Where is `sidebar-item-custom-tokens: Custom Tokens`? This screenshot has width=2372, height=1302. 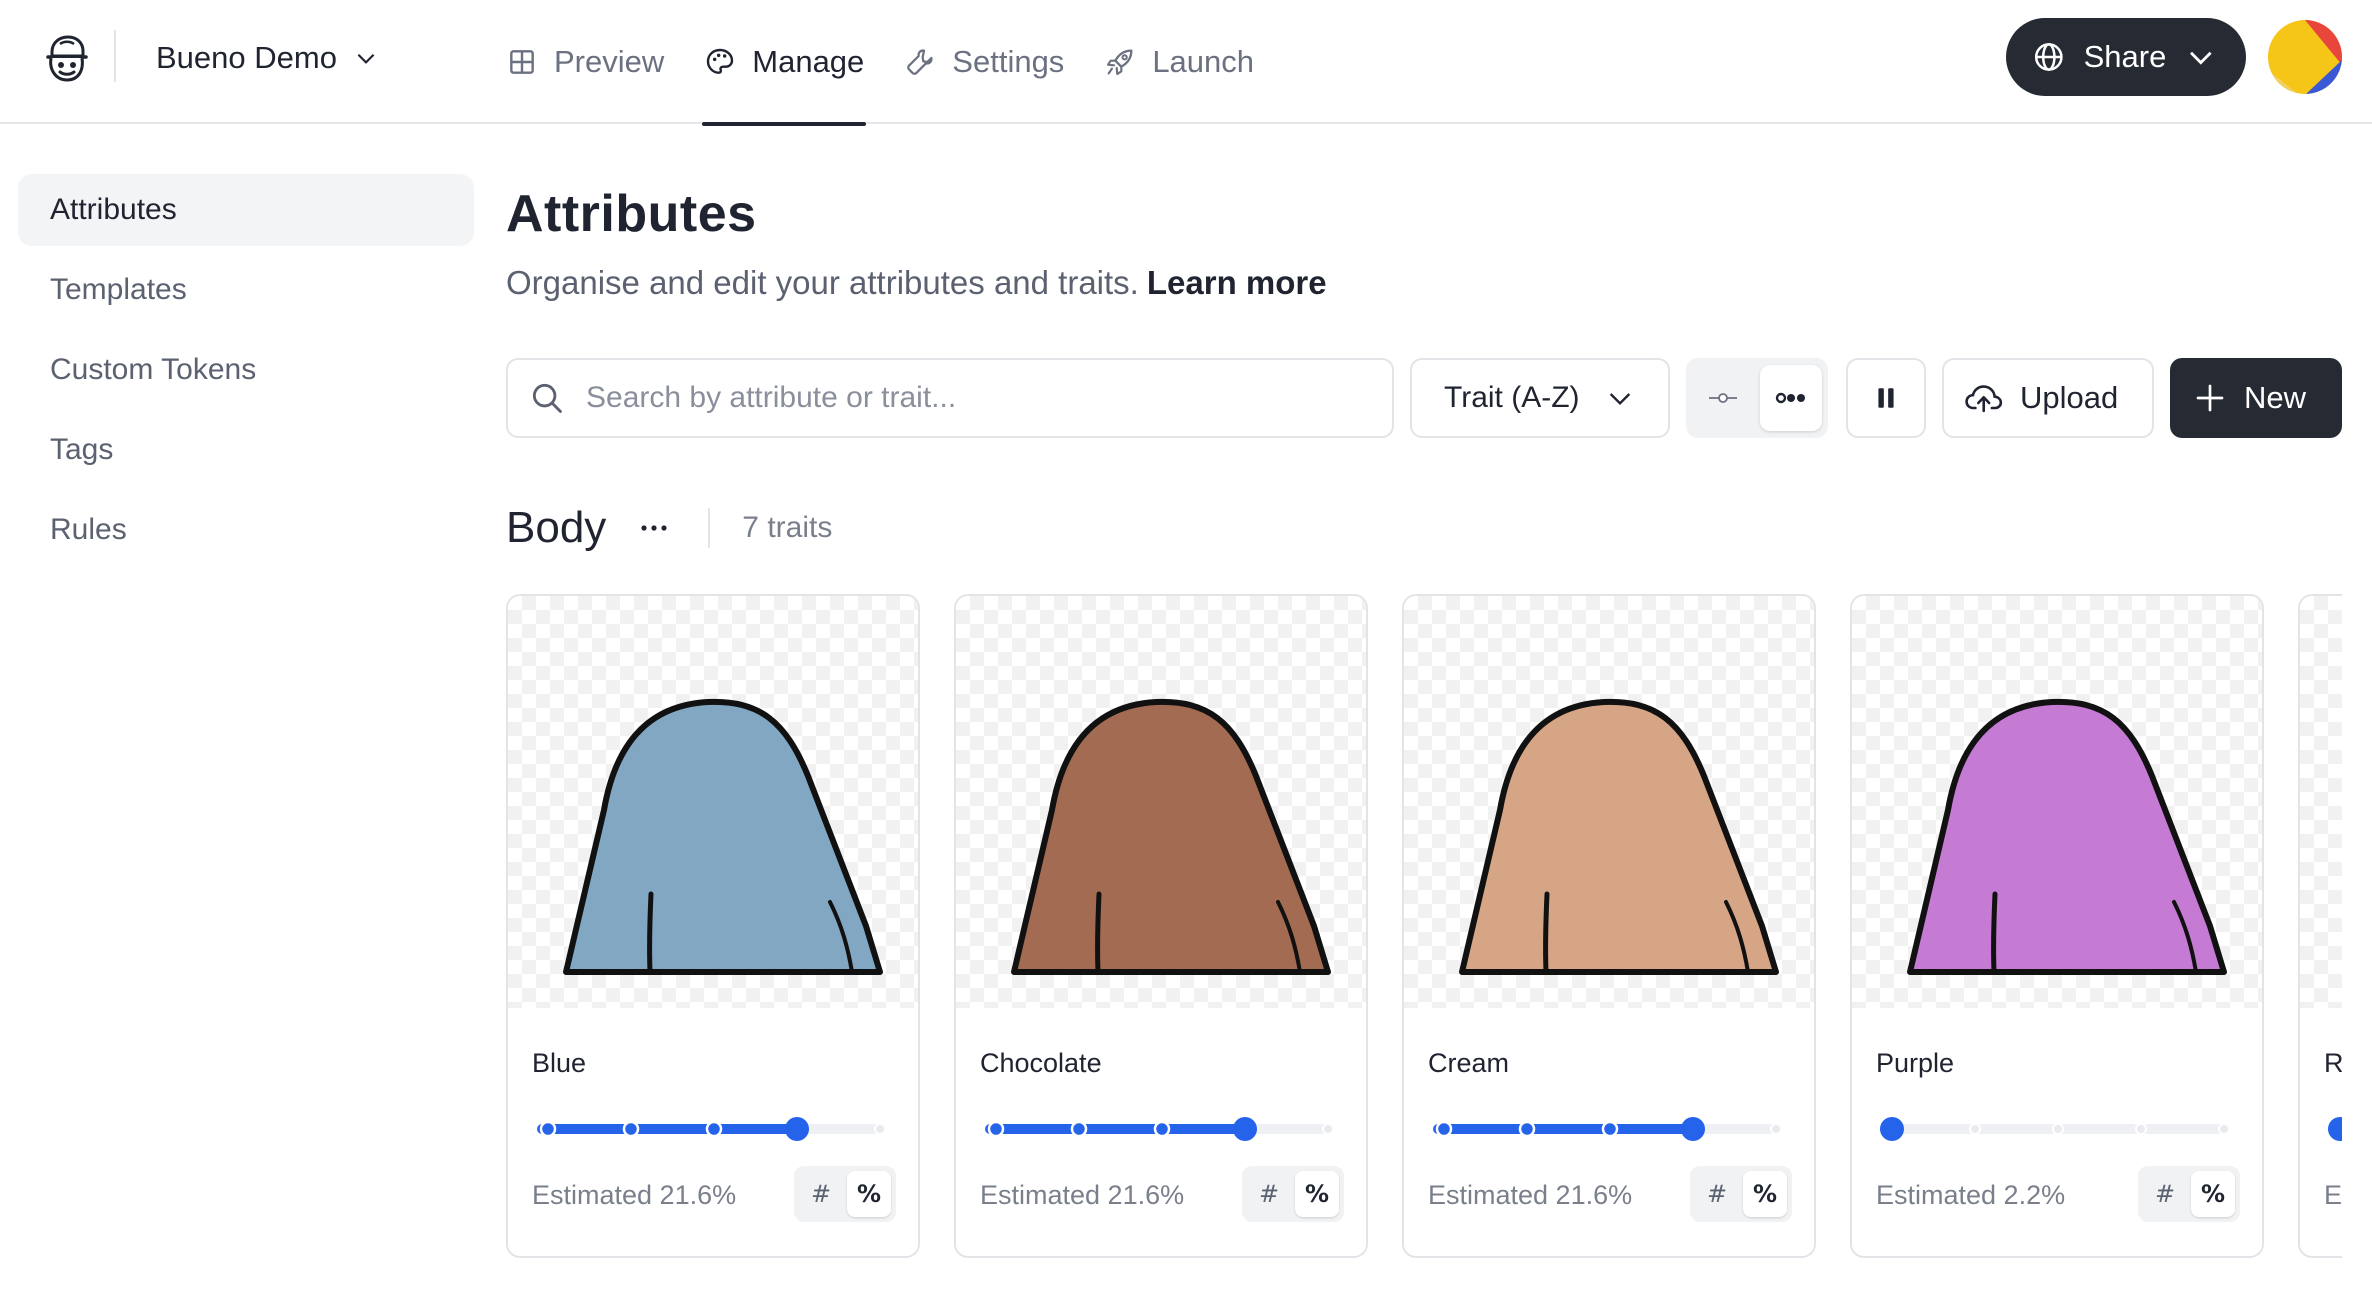 sidebar-item-custom-tokens: Custom Tokens is located at coordinates (246, 370).